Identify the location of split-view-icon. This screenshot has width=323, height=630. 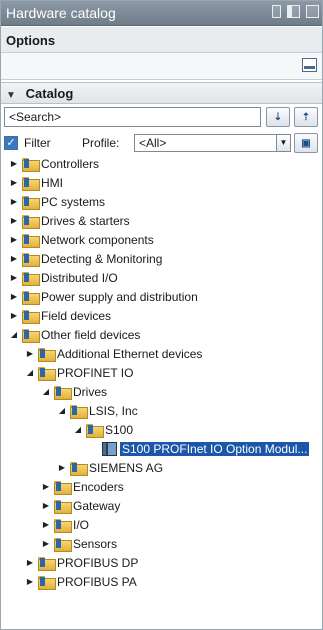
(293, 11).